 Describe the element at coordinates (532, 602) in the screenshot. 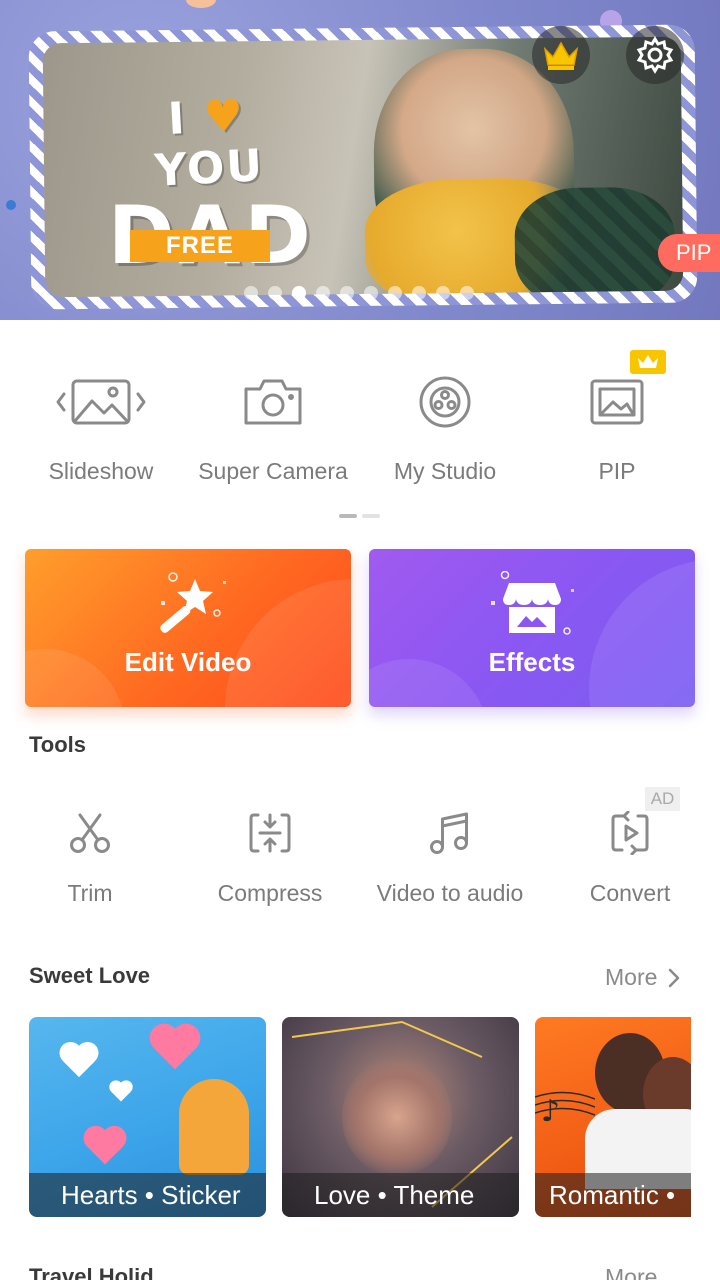

I see `store-icon` at that location.